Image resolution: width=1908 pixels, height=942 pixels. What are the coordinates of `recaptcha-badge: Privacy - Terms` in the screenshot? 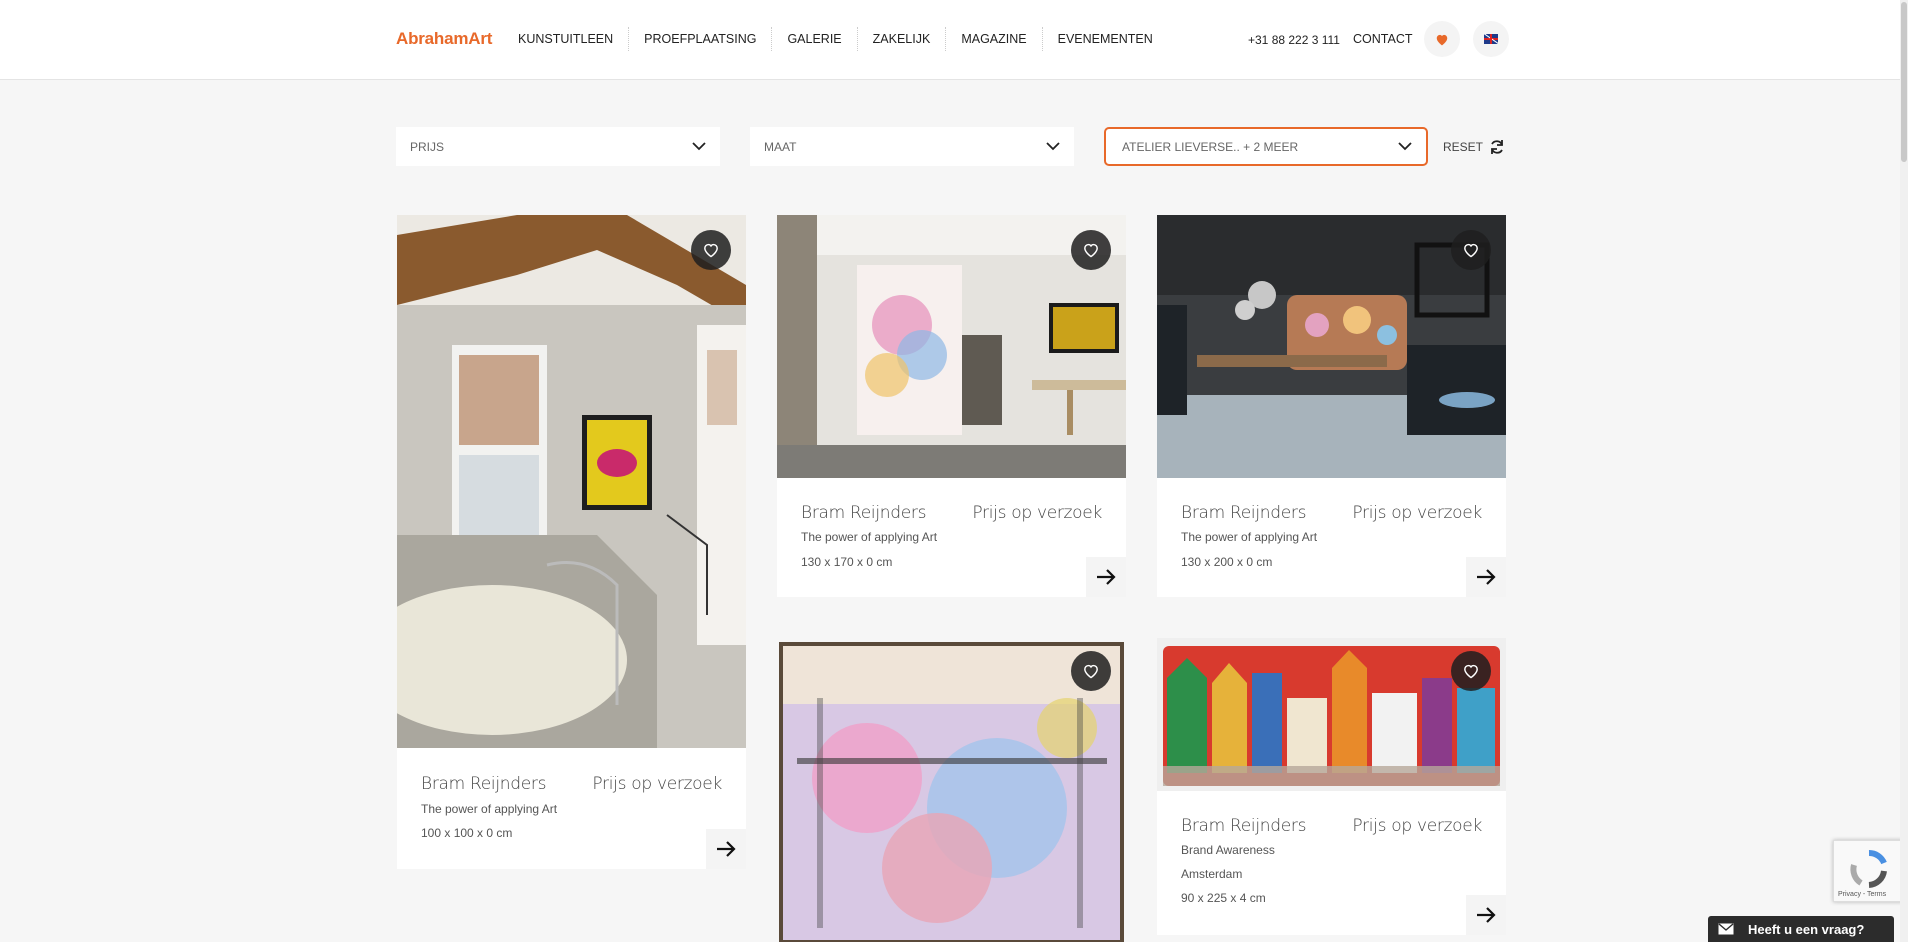 It's located at (1868, 871).